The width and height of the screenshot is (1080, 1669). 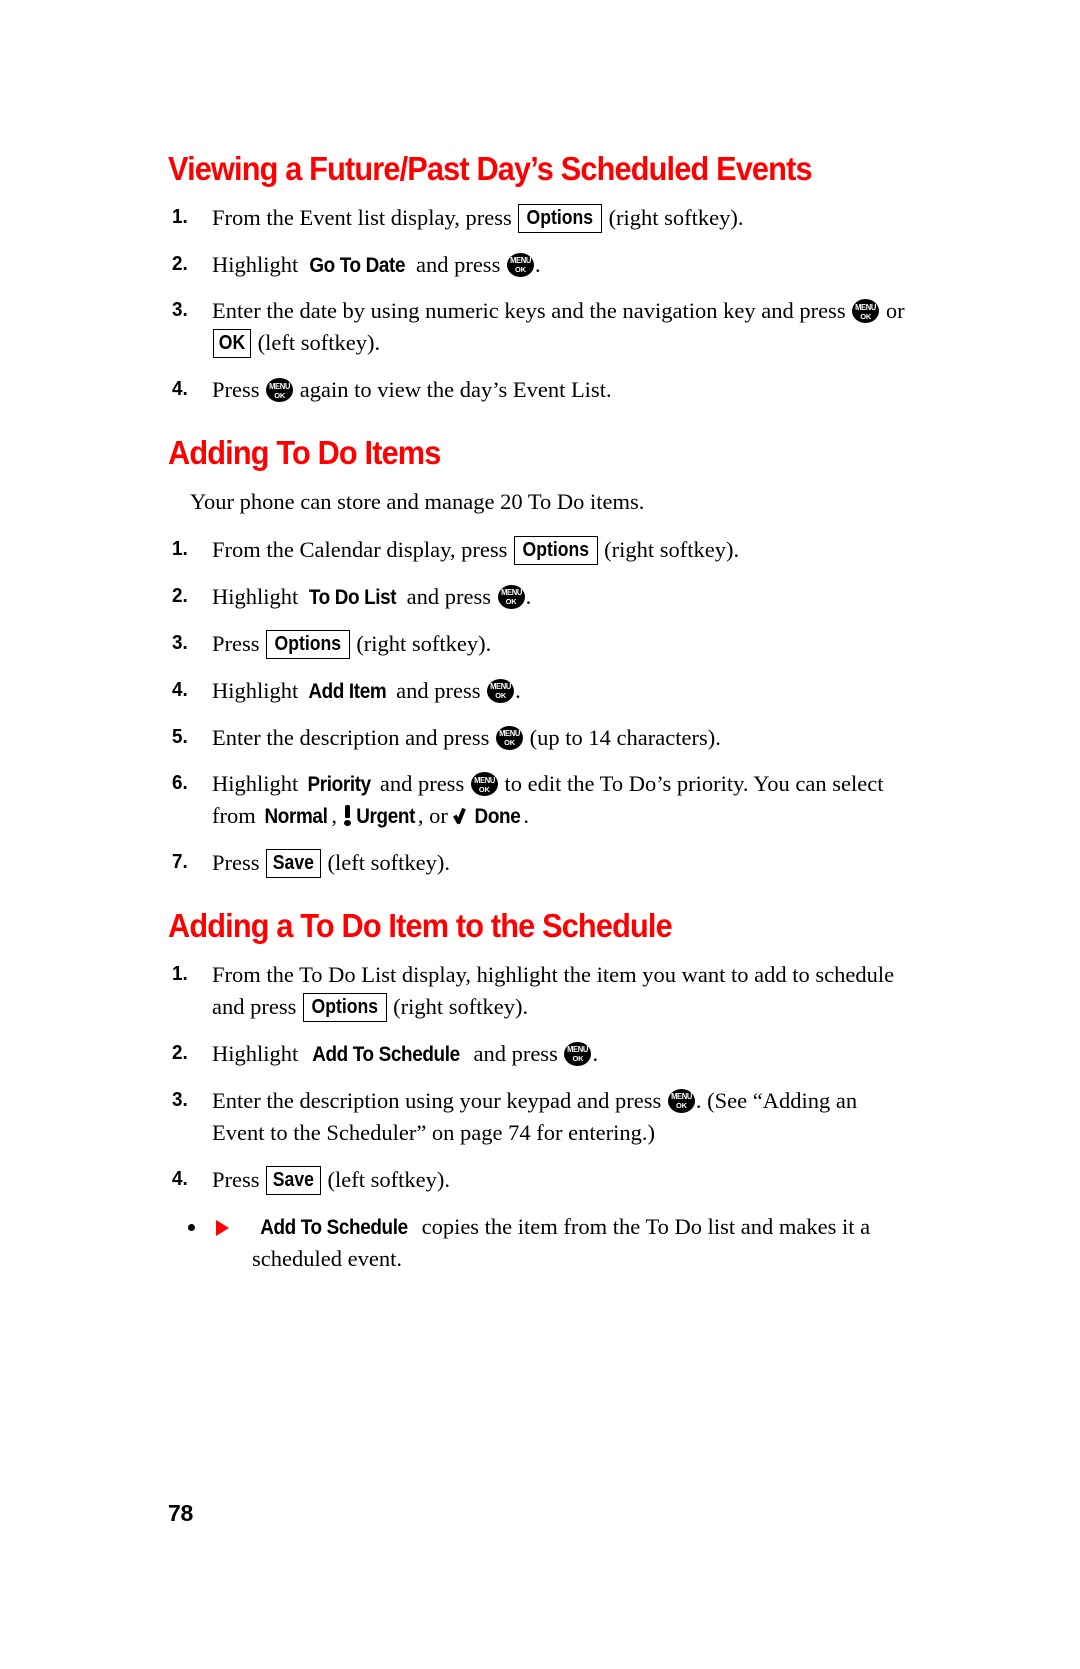 I want to click on step-number: 7., so click(x=180, y=862).